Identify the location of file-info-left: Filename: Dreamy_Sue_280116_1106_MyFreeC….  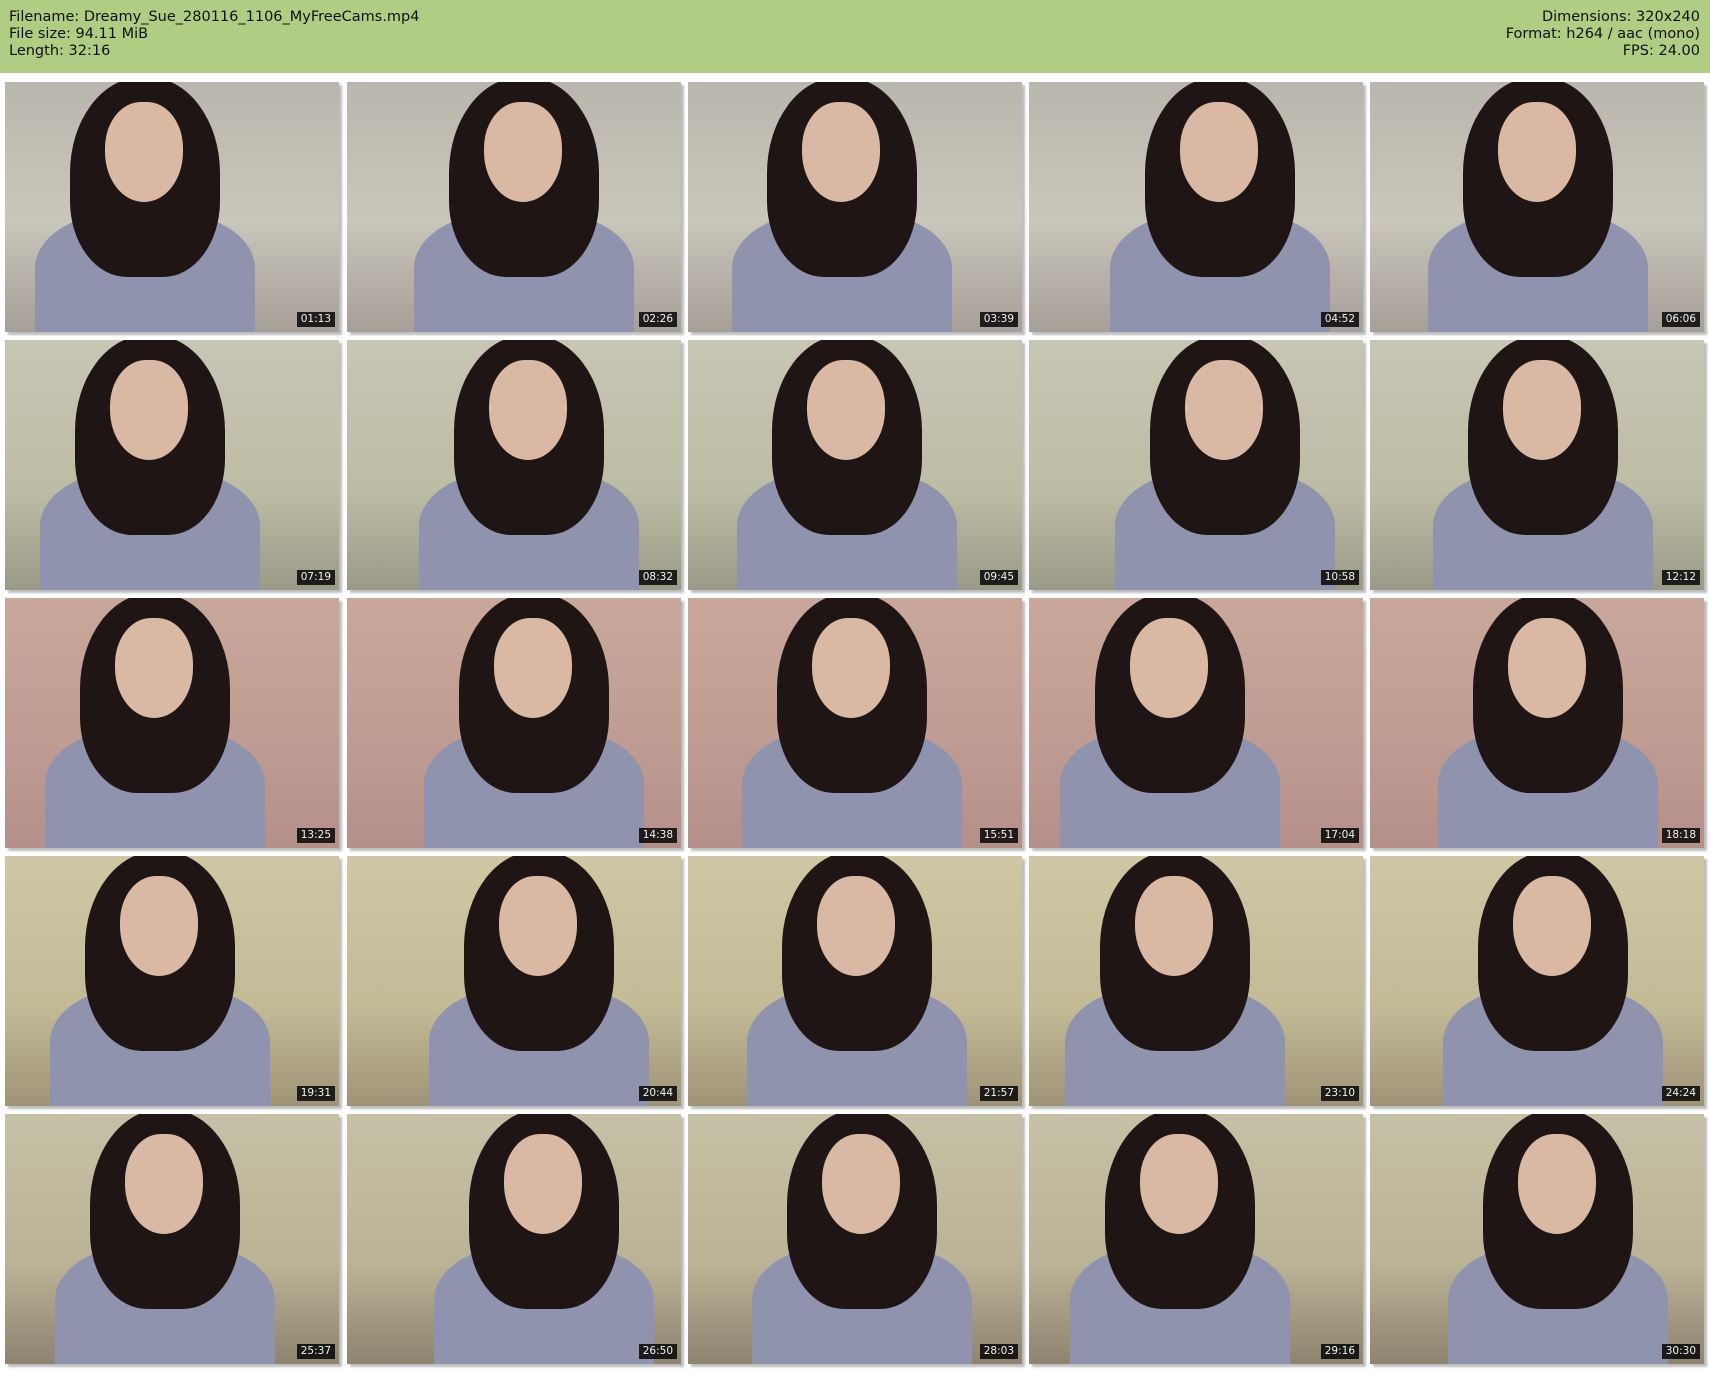
(214, 34).